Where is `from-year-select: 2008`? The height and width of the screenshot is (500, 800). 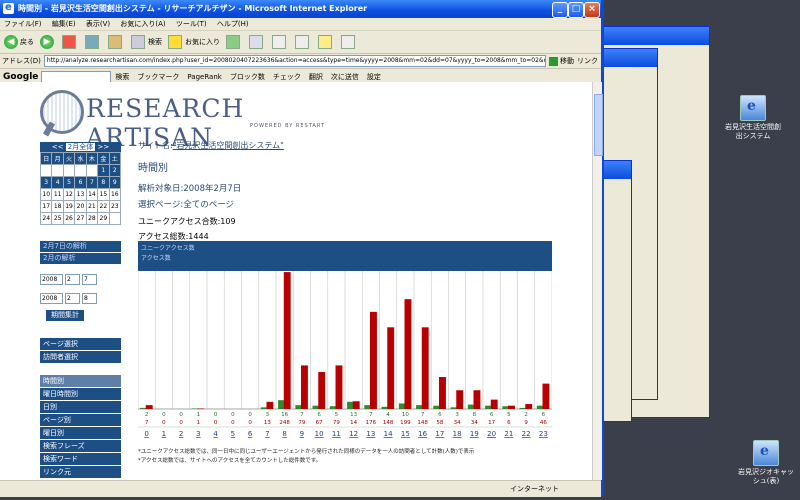
from-year-select: 2008 is located at coordinates (51, 279).